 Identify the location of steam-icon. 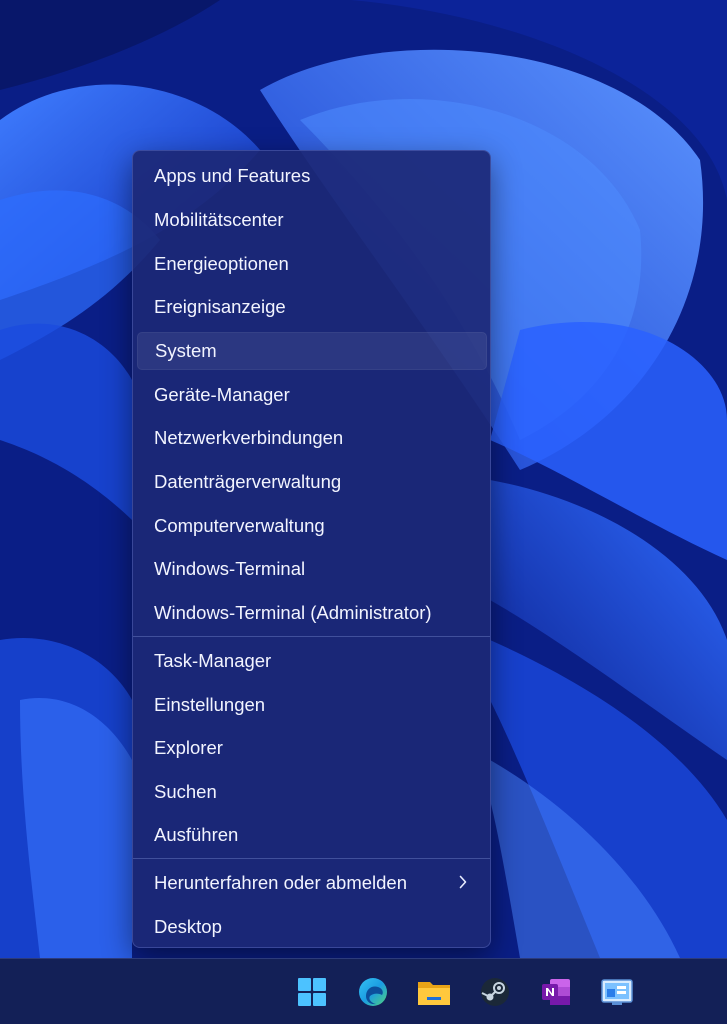
(495, 992).